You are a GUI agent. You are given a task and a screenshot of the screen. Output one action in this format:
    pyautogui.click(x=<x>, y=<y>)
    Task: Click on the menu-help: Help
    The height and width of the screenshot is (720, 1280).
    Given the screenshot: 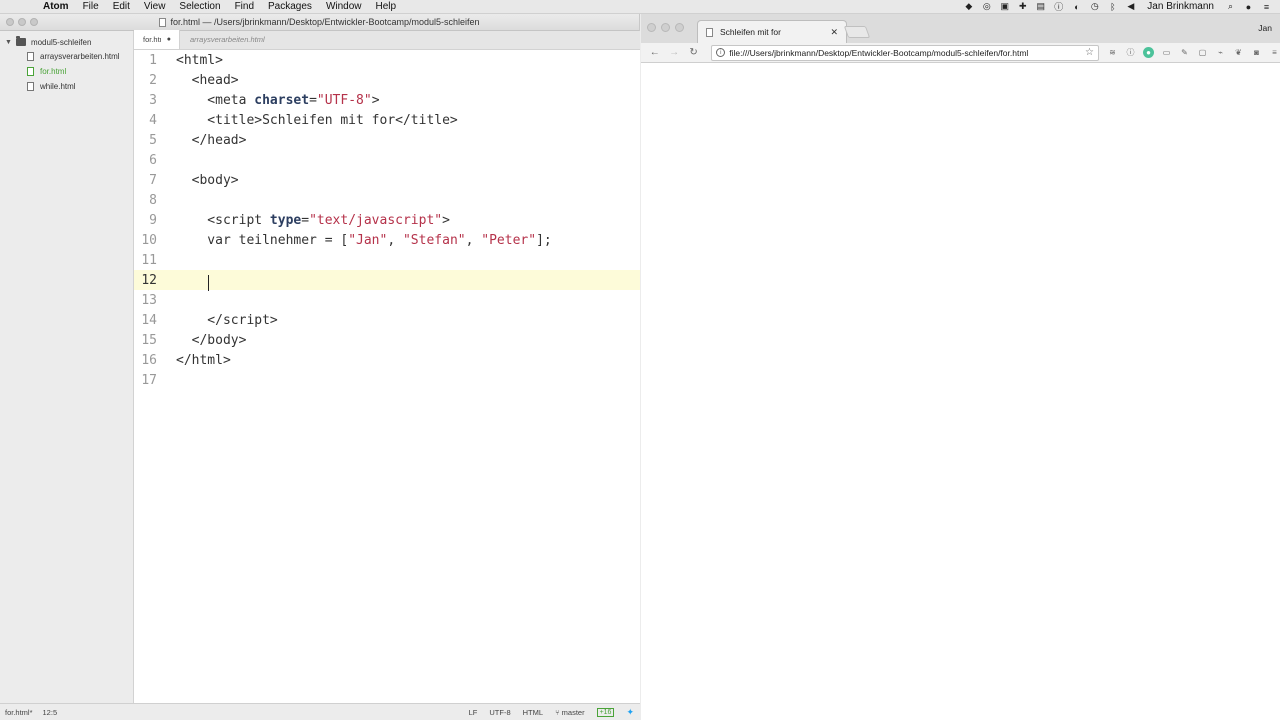 What is the action you would take?
    pyautogui.click(x=386, y=7)
    